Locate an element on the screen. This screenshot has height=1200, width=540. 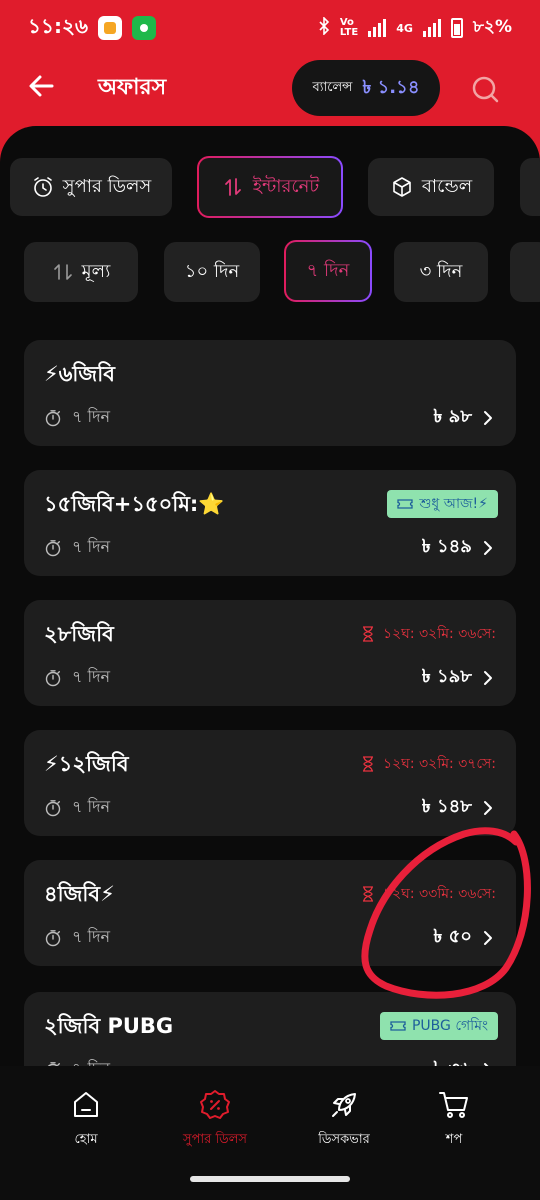
offer-price: ৳ ১৪৮ is located at coordinates (458, 807).